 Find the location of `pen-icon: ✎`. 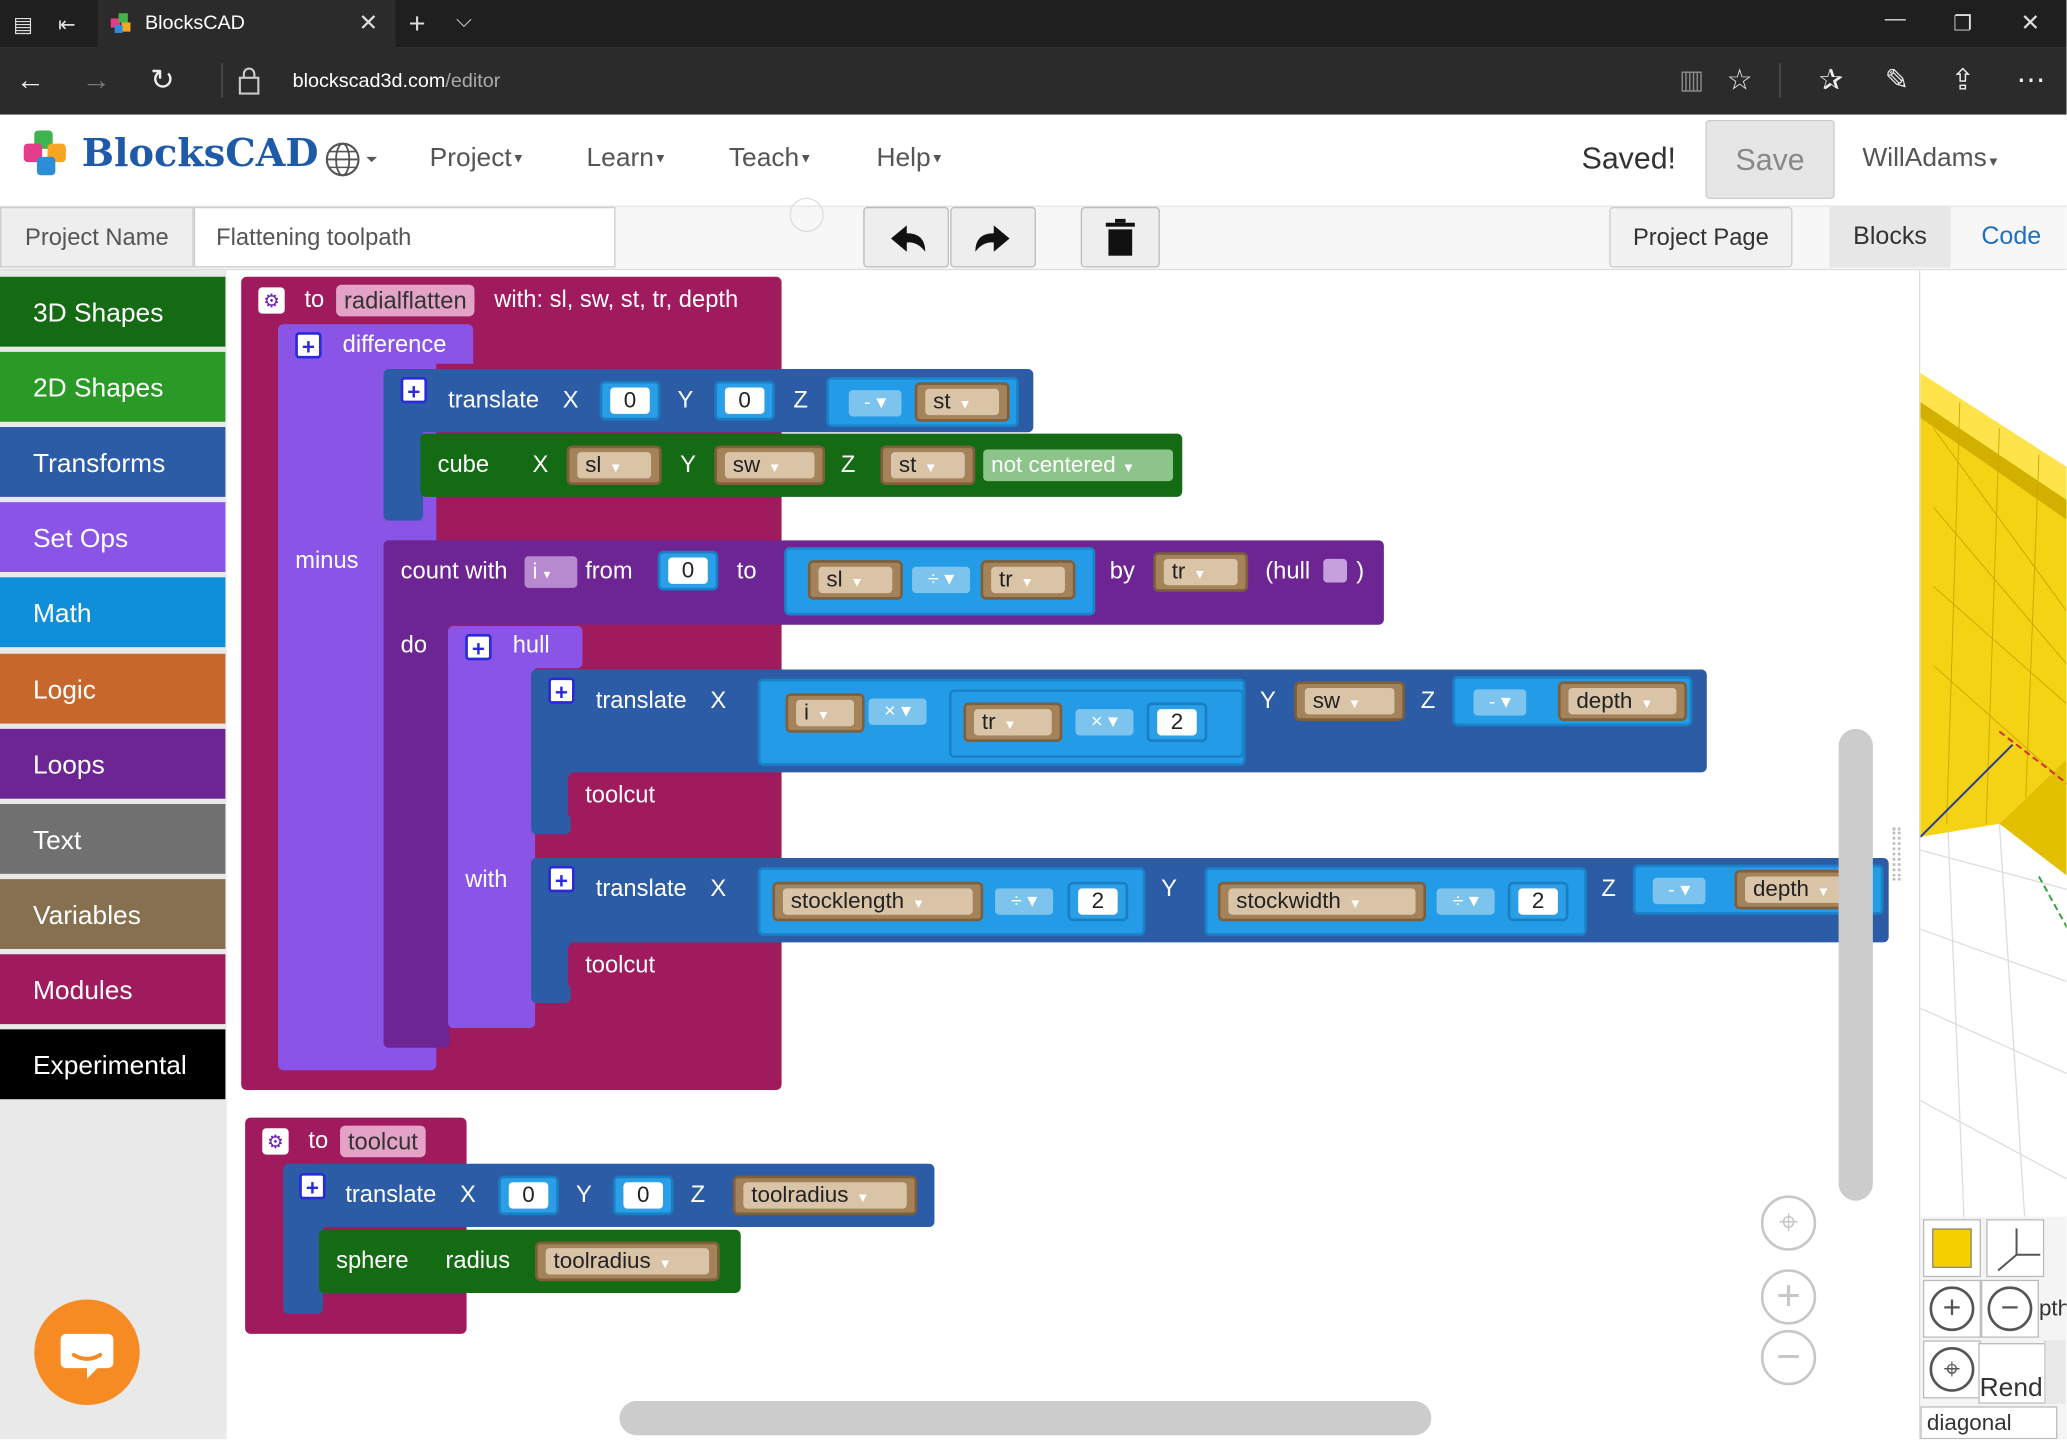

pen-icon: ✎ is located at coordinates (1897, 80).